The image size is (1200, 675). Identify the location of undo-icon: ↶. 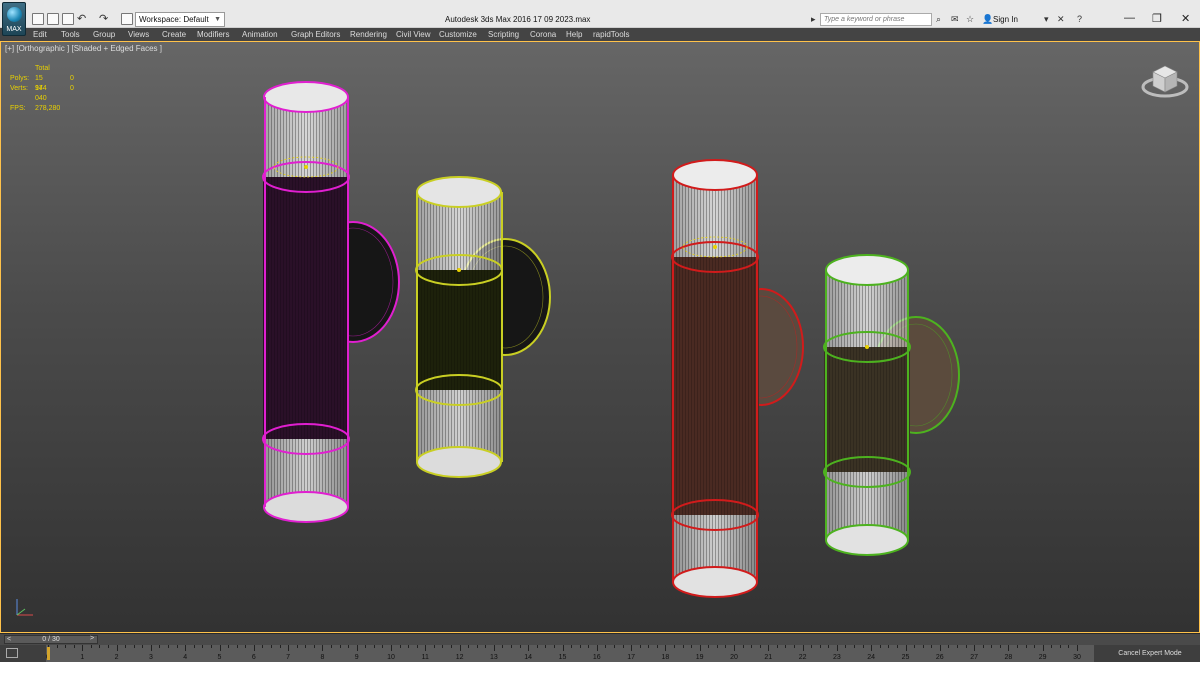
(81, 19).